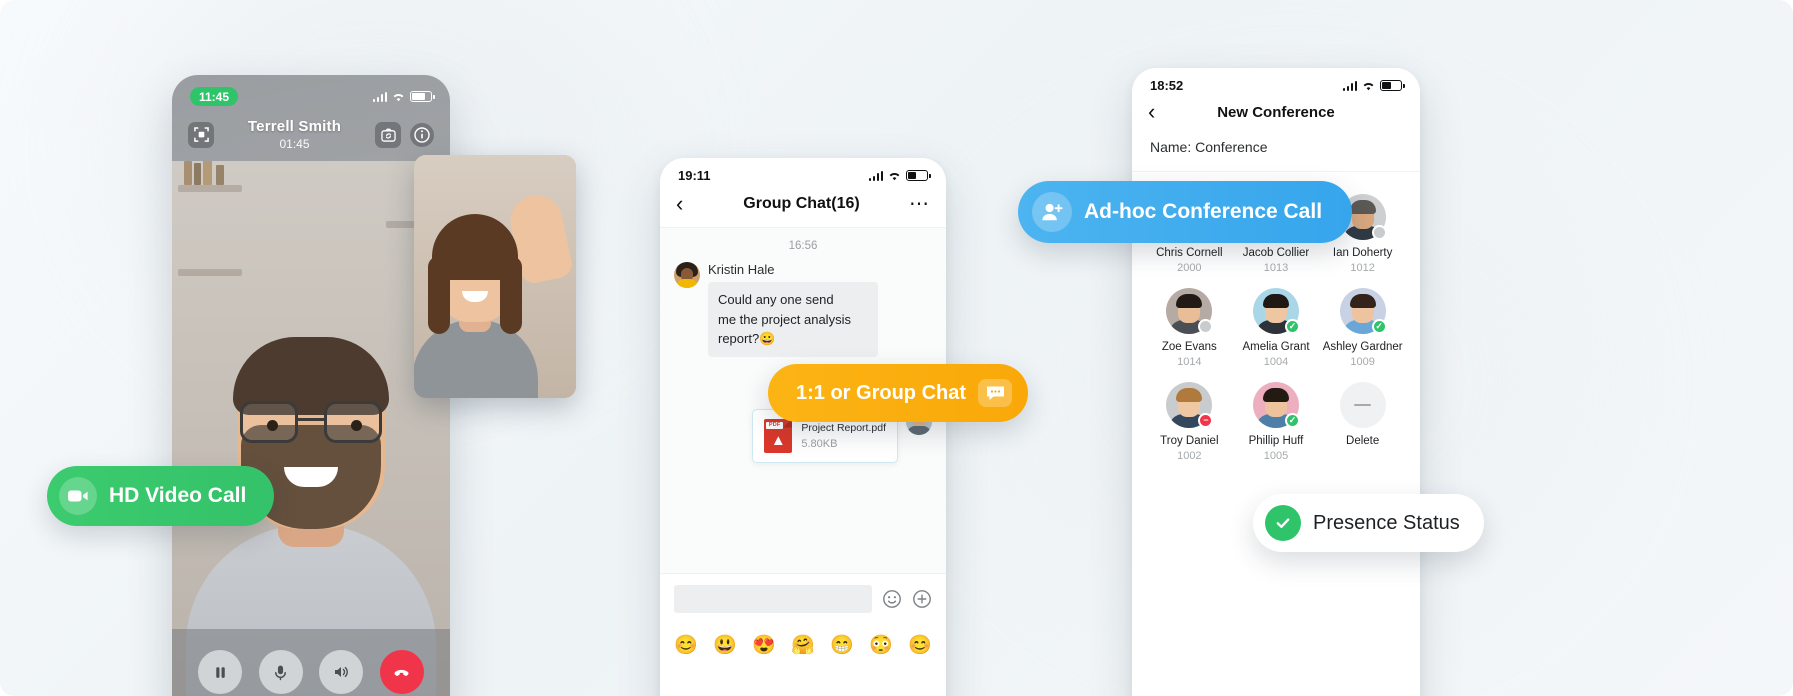 Image resolution: width=1793 pixels, height=696 pixels. Describe the element at coordinates (401, 672) in the screenshot. I see `end-call-button` at that location.